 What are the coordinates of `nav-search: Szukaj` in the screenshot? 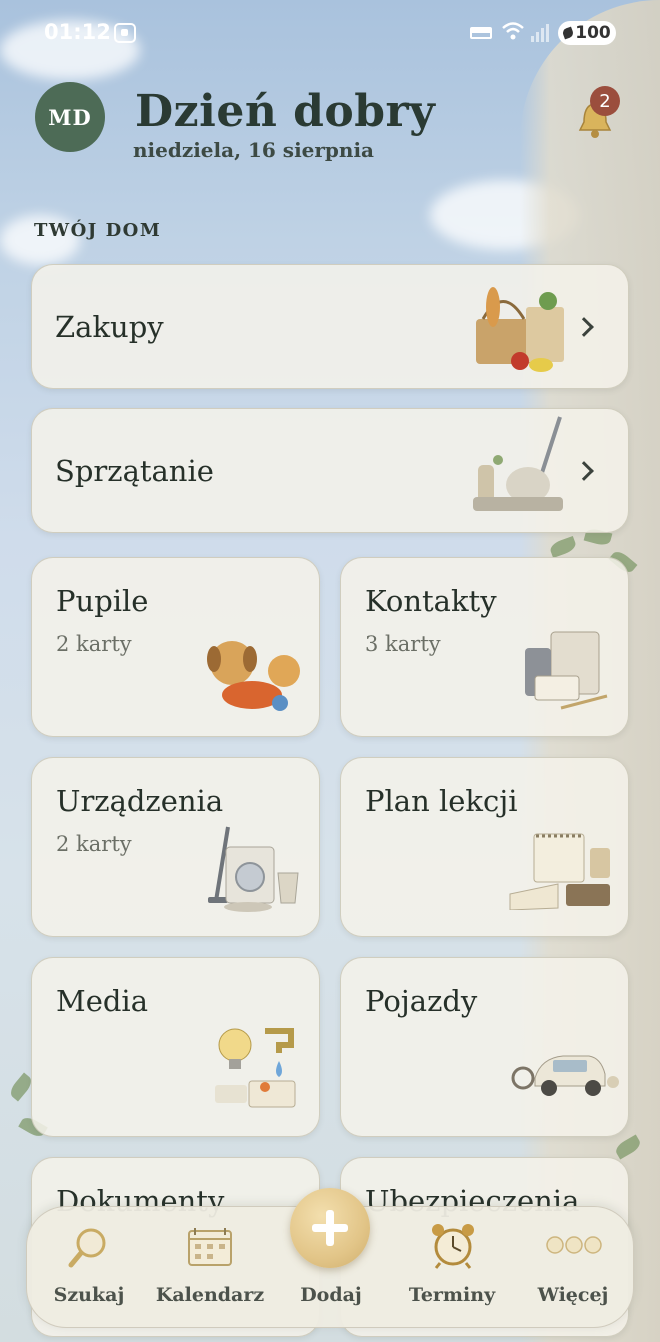 It's located at (89, 1268).